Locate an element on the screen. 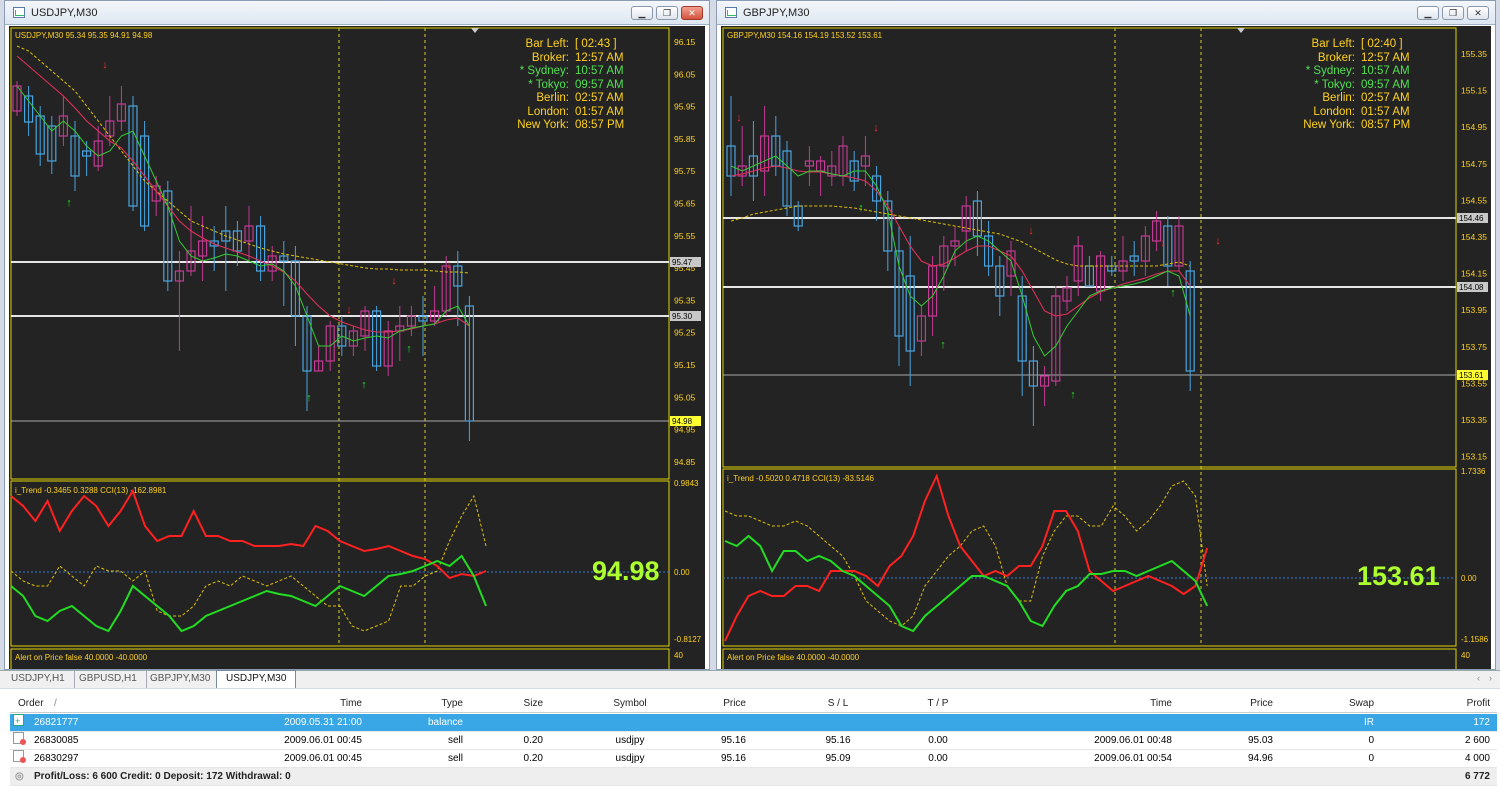 The image size is (1500, 790). chart-header: USDJPY,M30 95.34 95.35 94.91 94.98 is located at coordinates (84, 35).